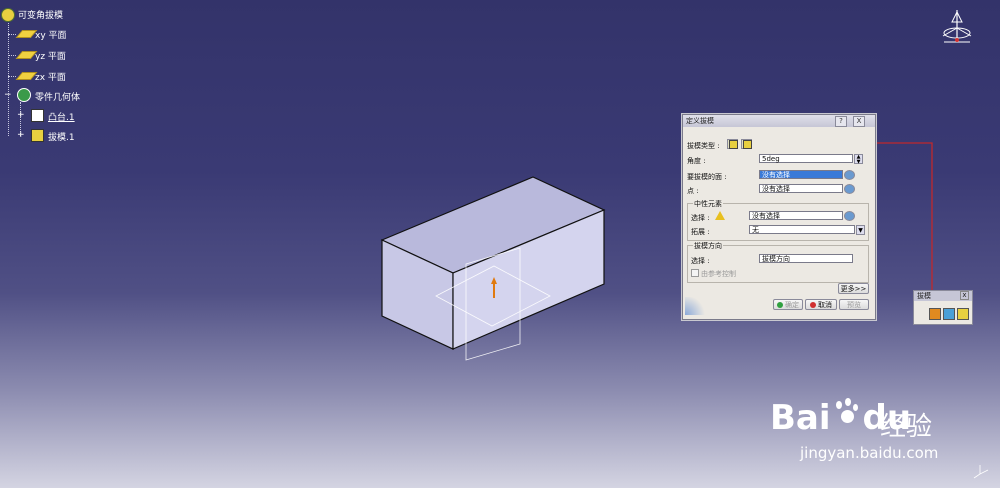 The height and width of the screenshot is (488, 1000). I want to click on draft-reflect-icon, so click(949, 314).